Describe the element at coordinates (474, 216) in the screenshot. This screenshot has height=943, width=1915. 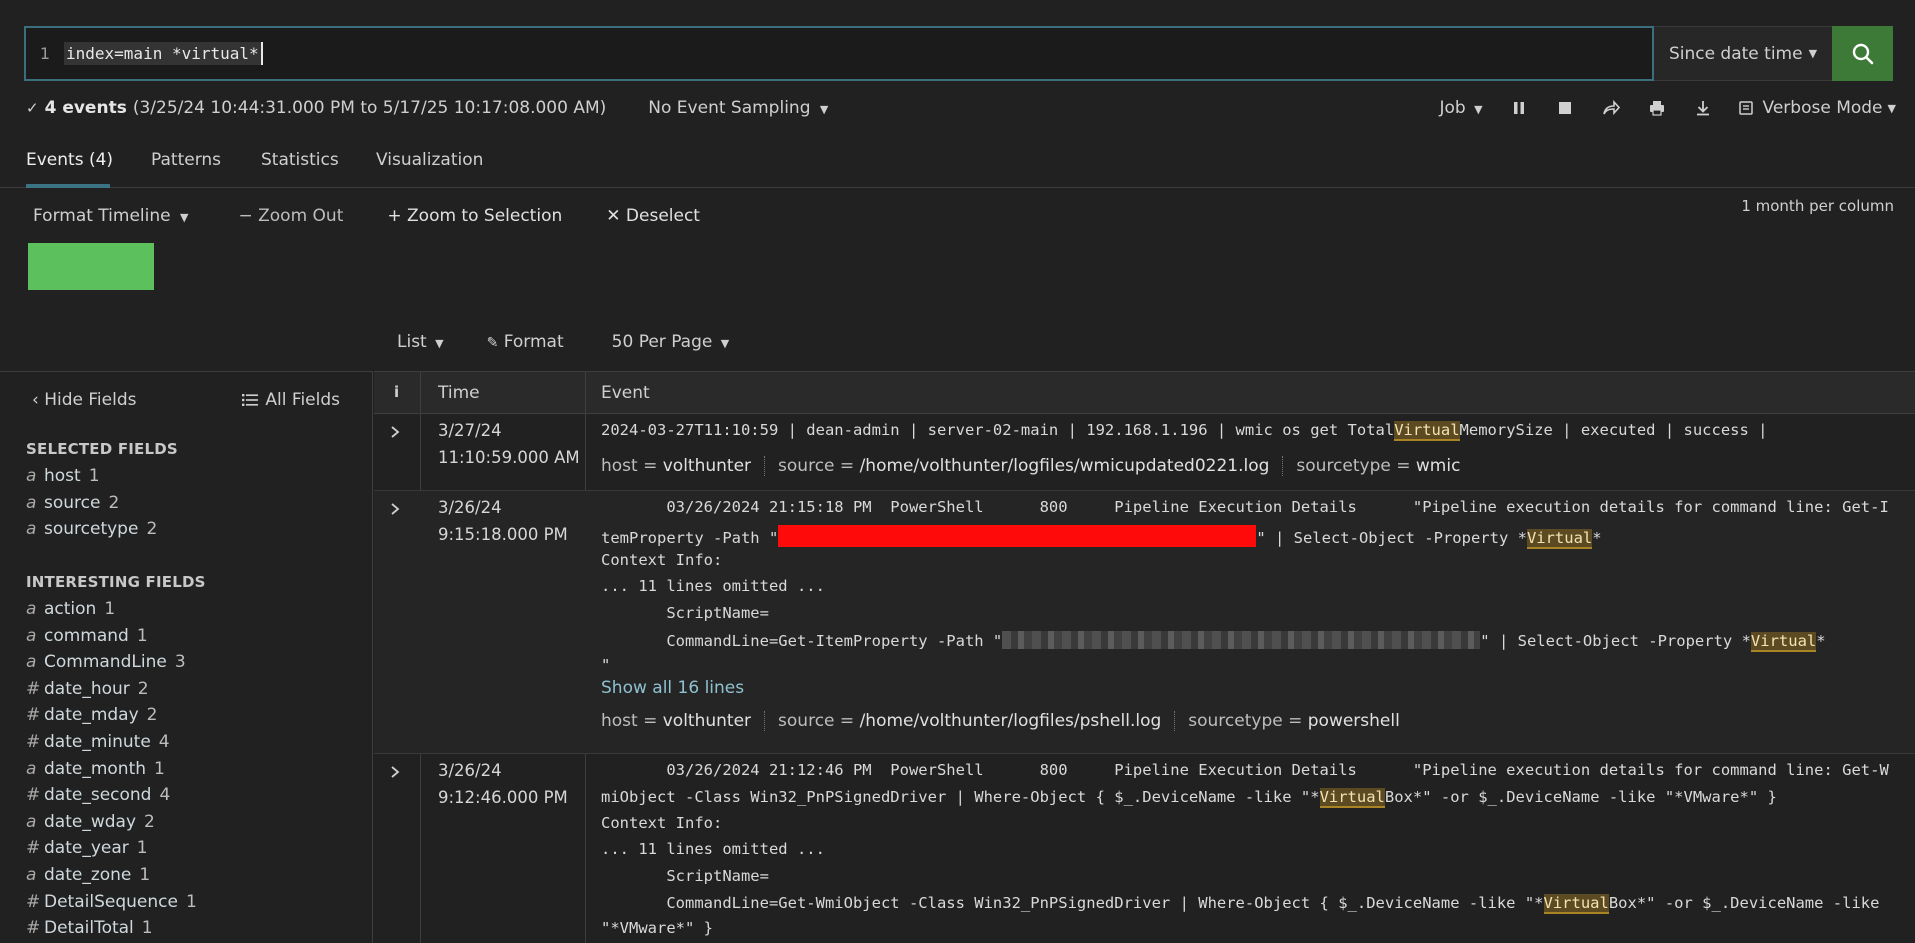
I see `zoom-to-selection-button: + Zoom to Selection` at that location.